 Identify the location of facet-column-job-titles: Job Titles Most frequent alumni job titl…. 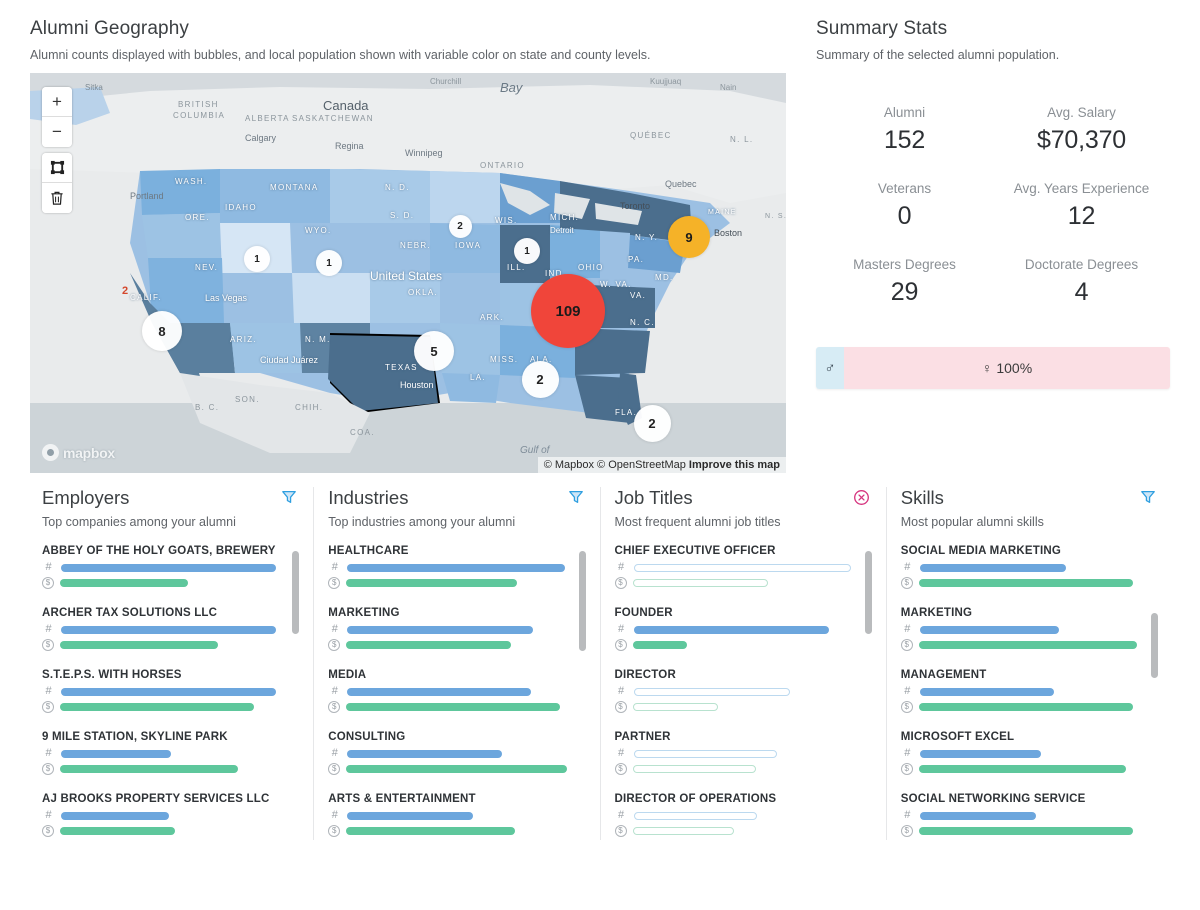
(744, 664).